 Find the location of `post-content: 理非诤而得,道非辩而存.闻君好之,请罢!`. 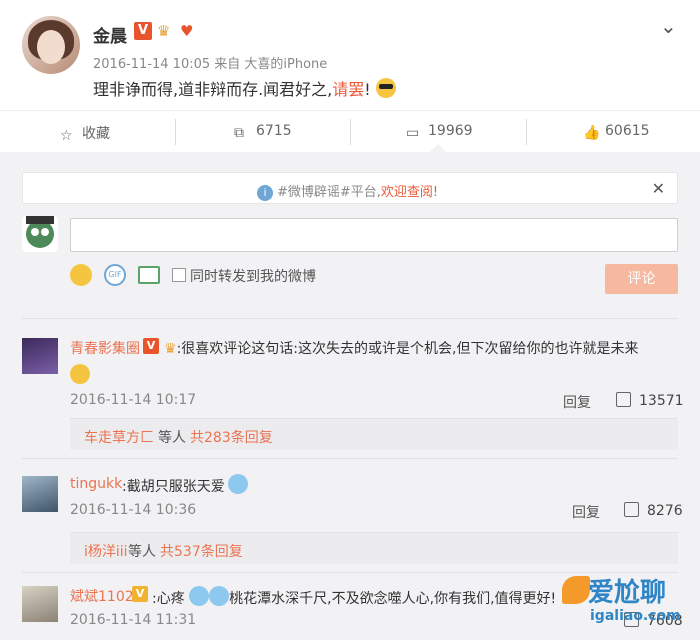

post-content: 理非诤而得,道非辩而存.闻君好之,请罢! is located at coordinates (244, 88).